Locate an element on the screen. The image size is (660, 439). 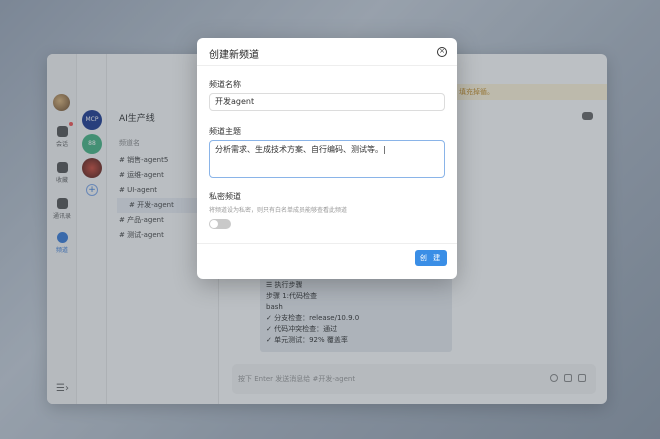
dialog-header: 创建新频道 × is located at coordinates (327, 52).